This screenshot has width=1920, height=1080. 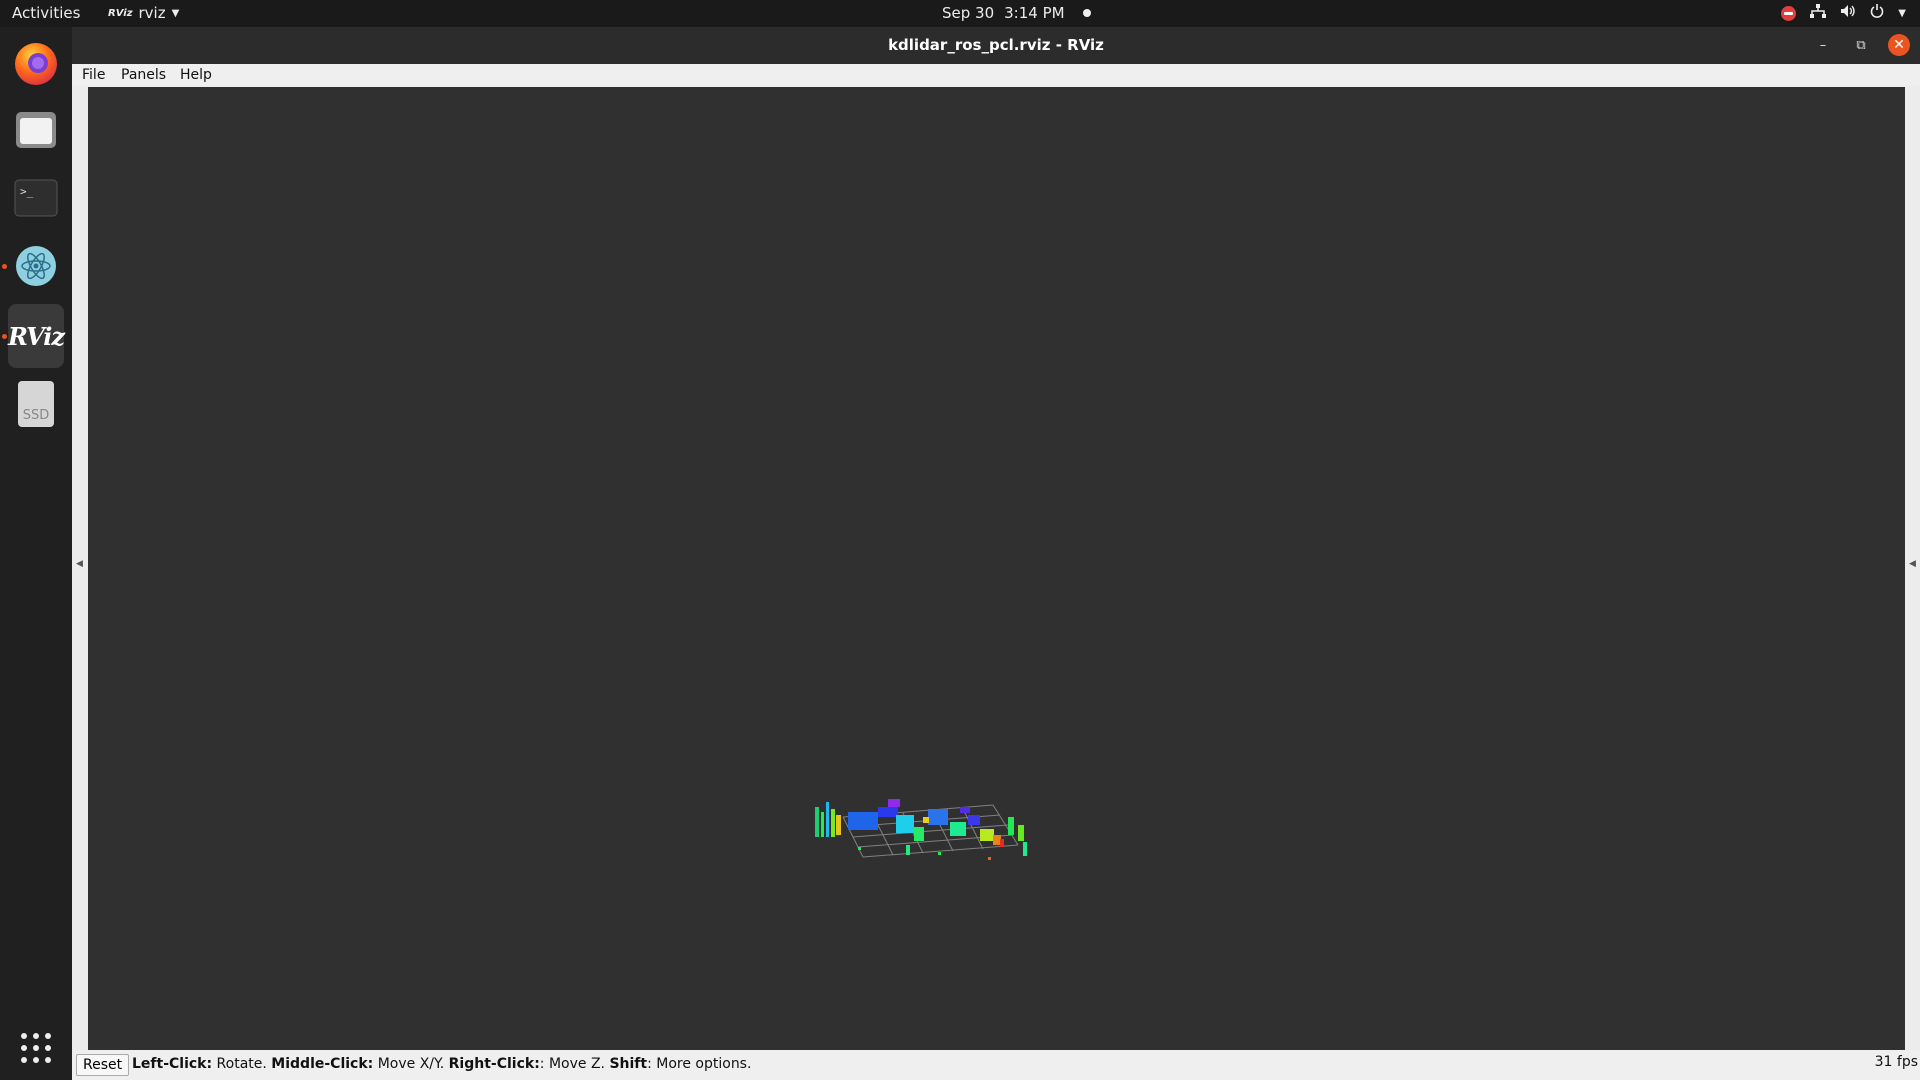 I want to click on rviz-icon: RViz, so click(x=36, y=336).